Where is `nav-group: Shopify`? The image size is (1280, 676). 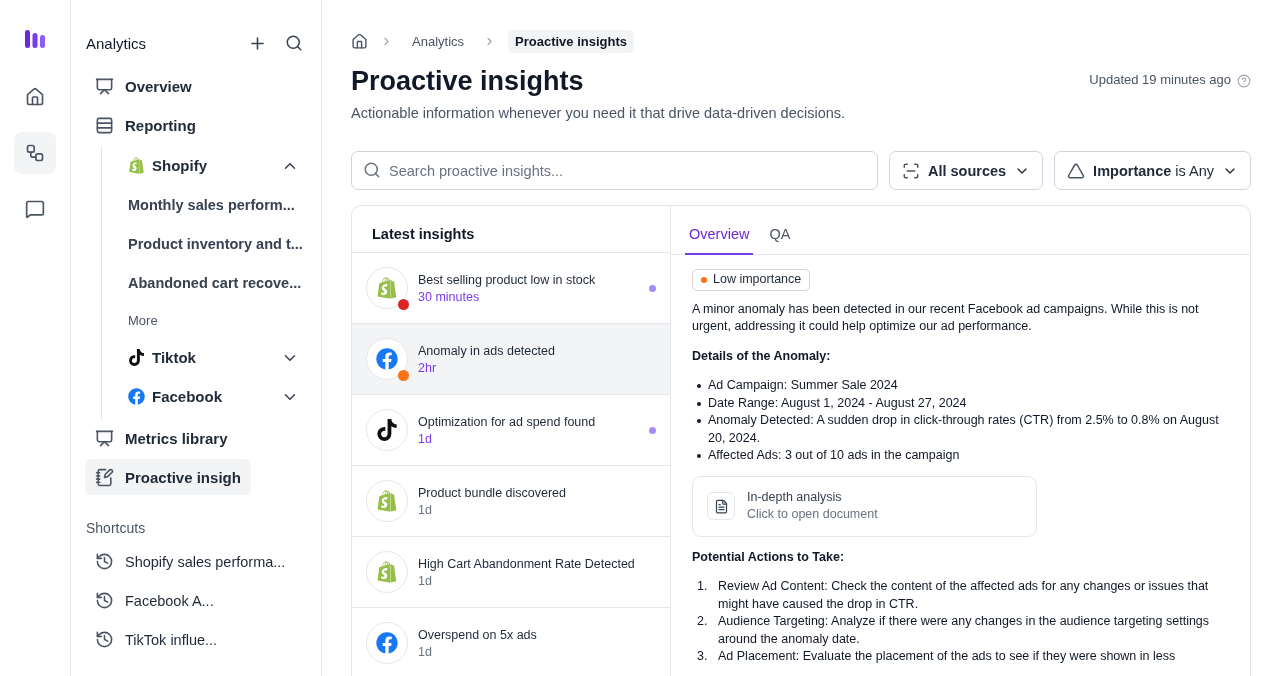 nav-group: Shopify is located at coordinates (209, 165).